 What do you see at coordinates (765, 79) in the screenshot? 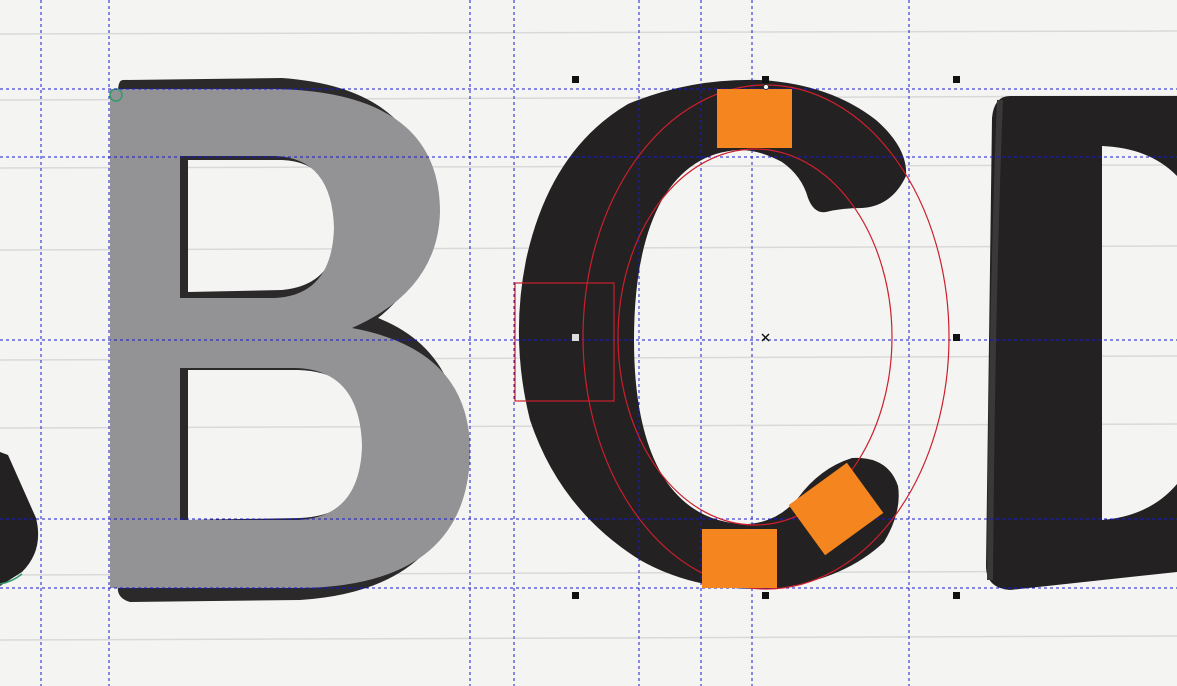
I see `corner-handle-top-mid` at bounding box center [765, 79].